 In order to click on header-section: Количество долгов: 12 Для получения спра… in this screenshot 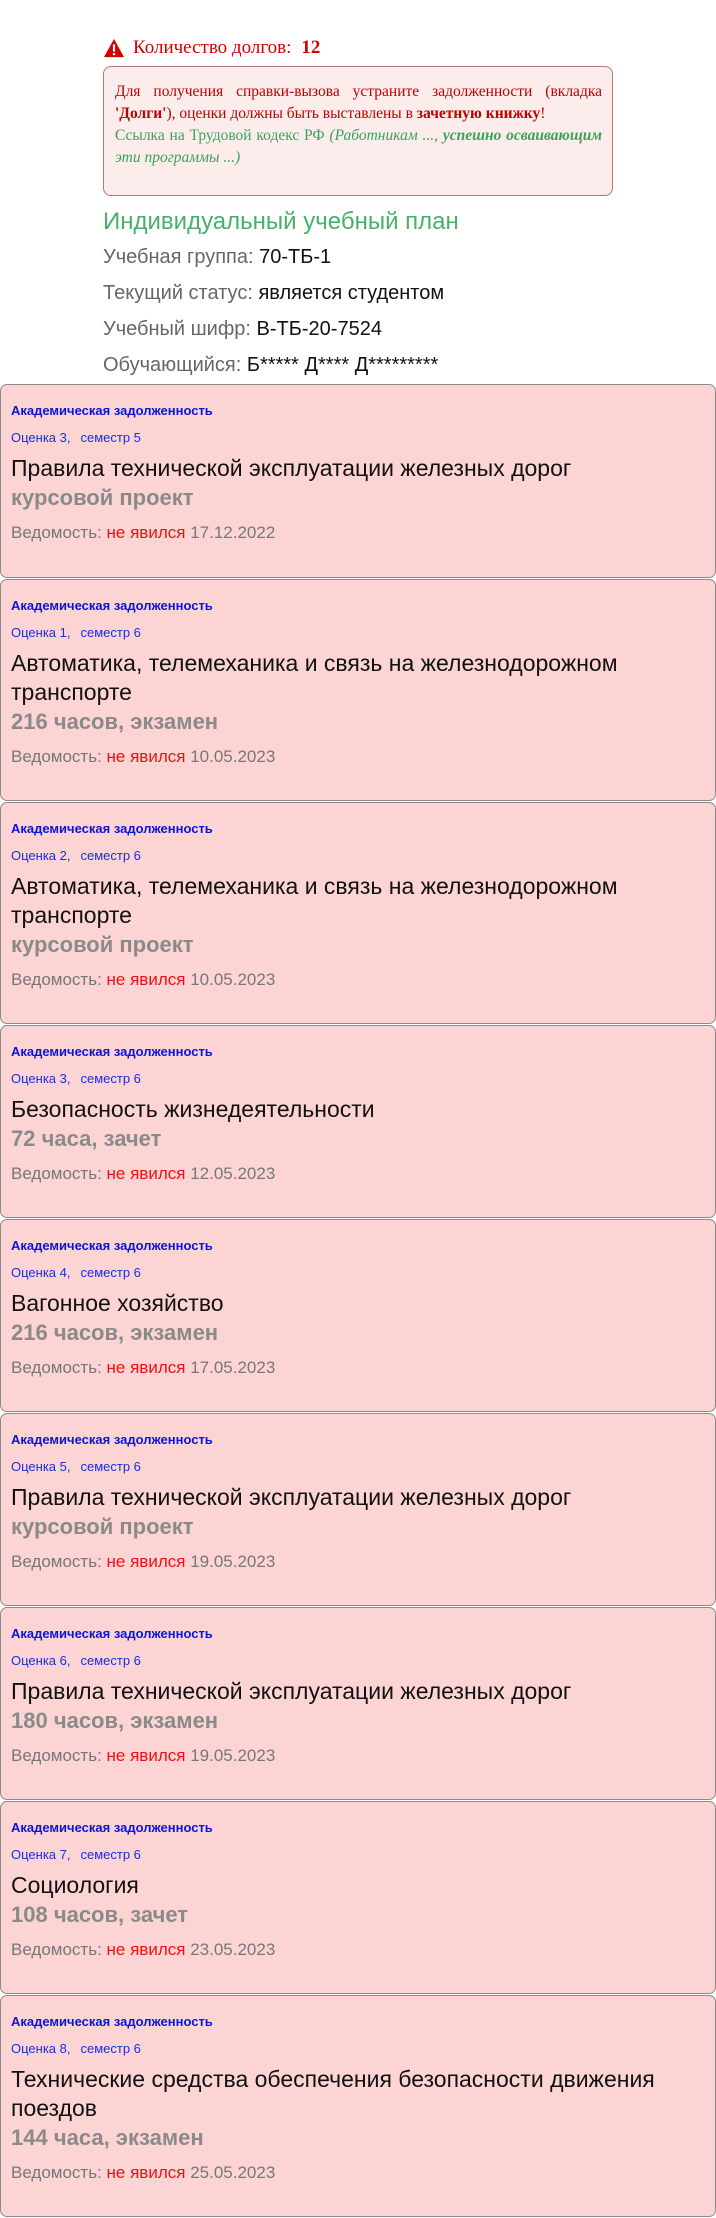, I will do `click(358, 191)`.